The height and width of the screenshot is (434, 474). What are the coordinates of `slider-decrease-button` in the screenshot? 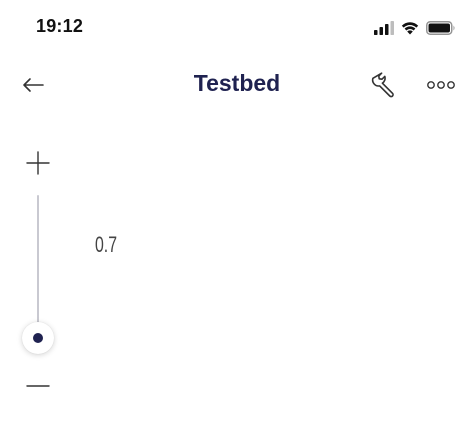 It's located at (38, 386).